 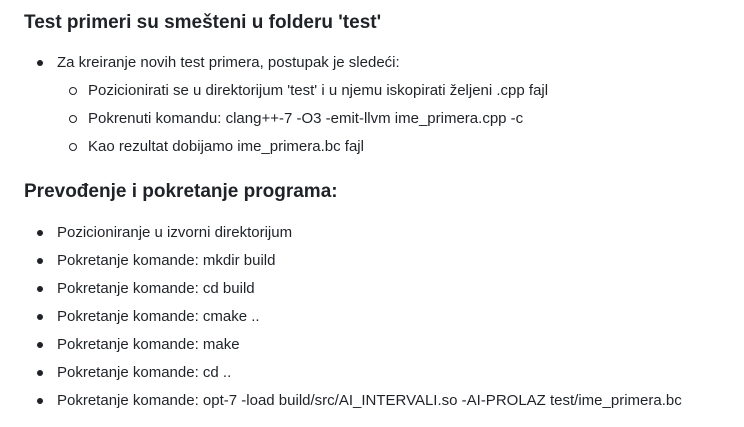 I want to click on list-item-text: Pokretanje komande: make, so click(x=148, y=344).